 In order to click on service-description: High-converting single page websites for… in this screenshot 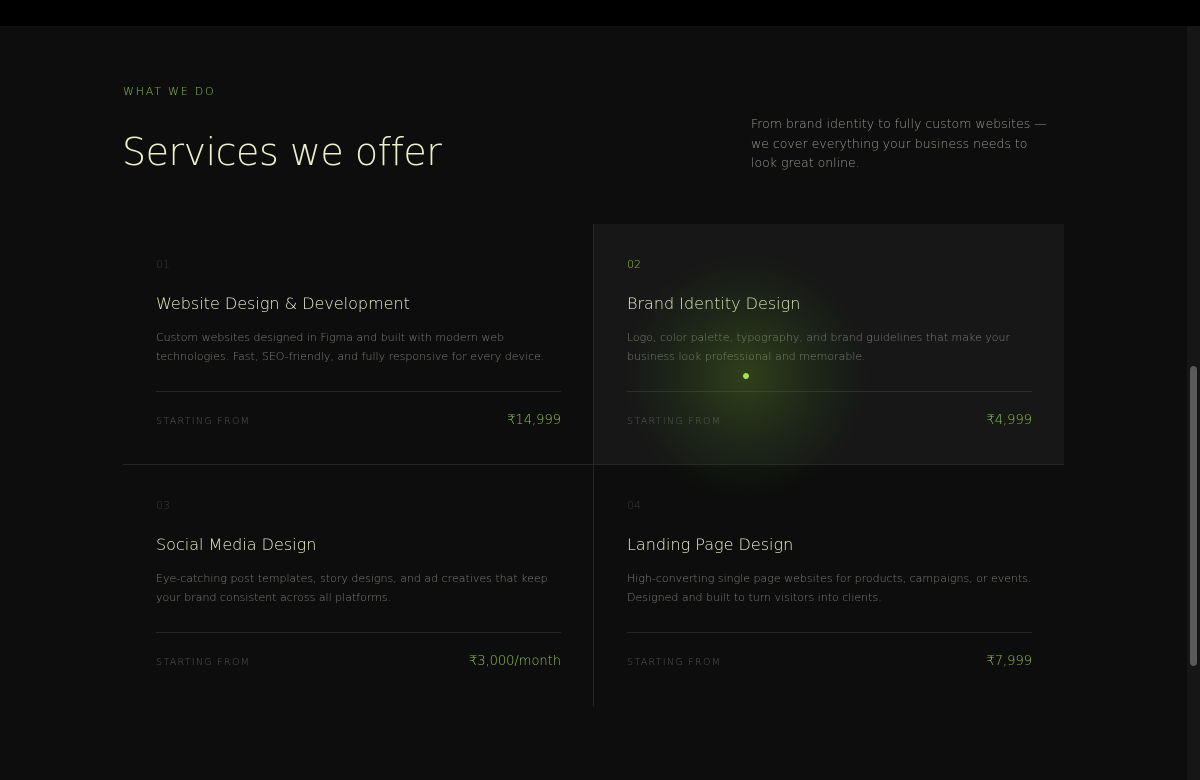, I will do `click(829, 588)`.